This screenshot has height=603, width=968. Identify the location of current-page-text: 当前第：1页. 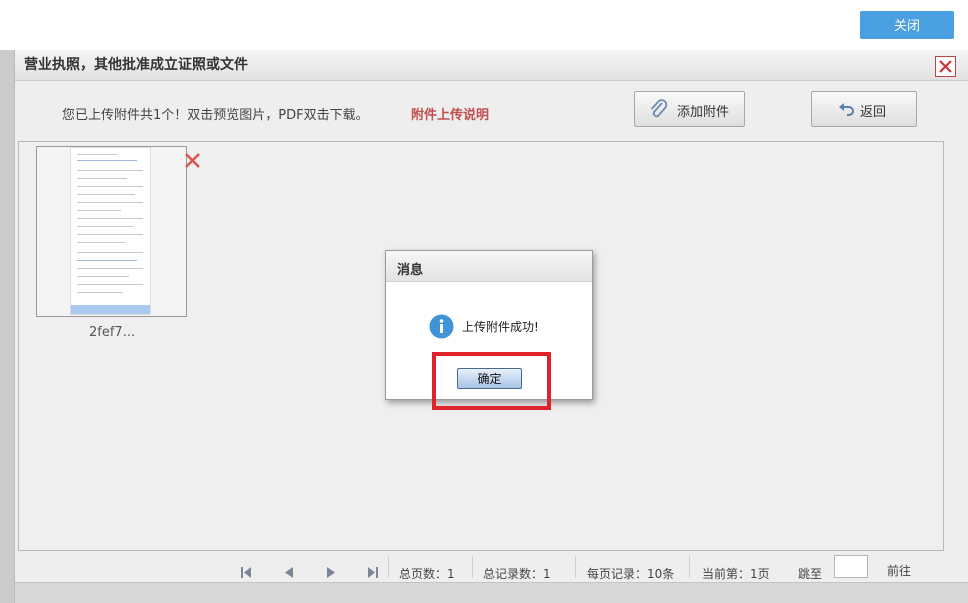
(736, 574).